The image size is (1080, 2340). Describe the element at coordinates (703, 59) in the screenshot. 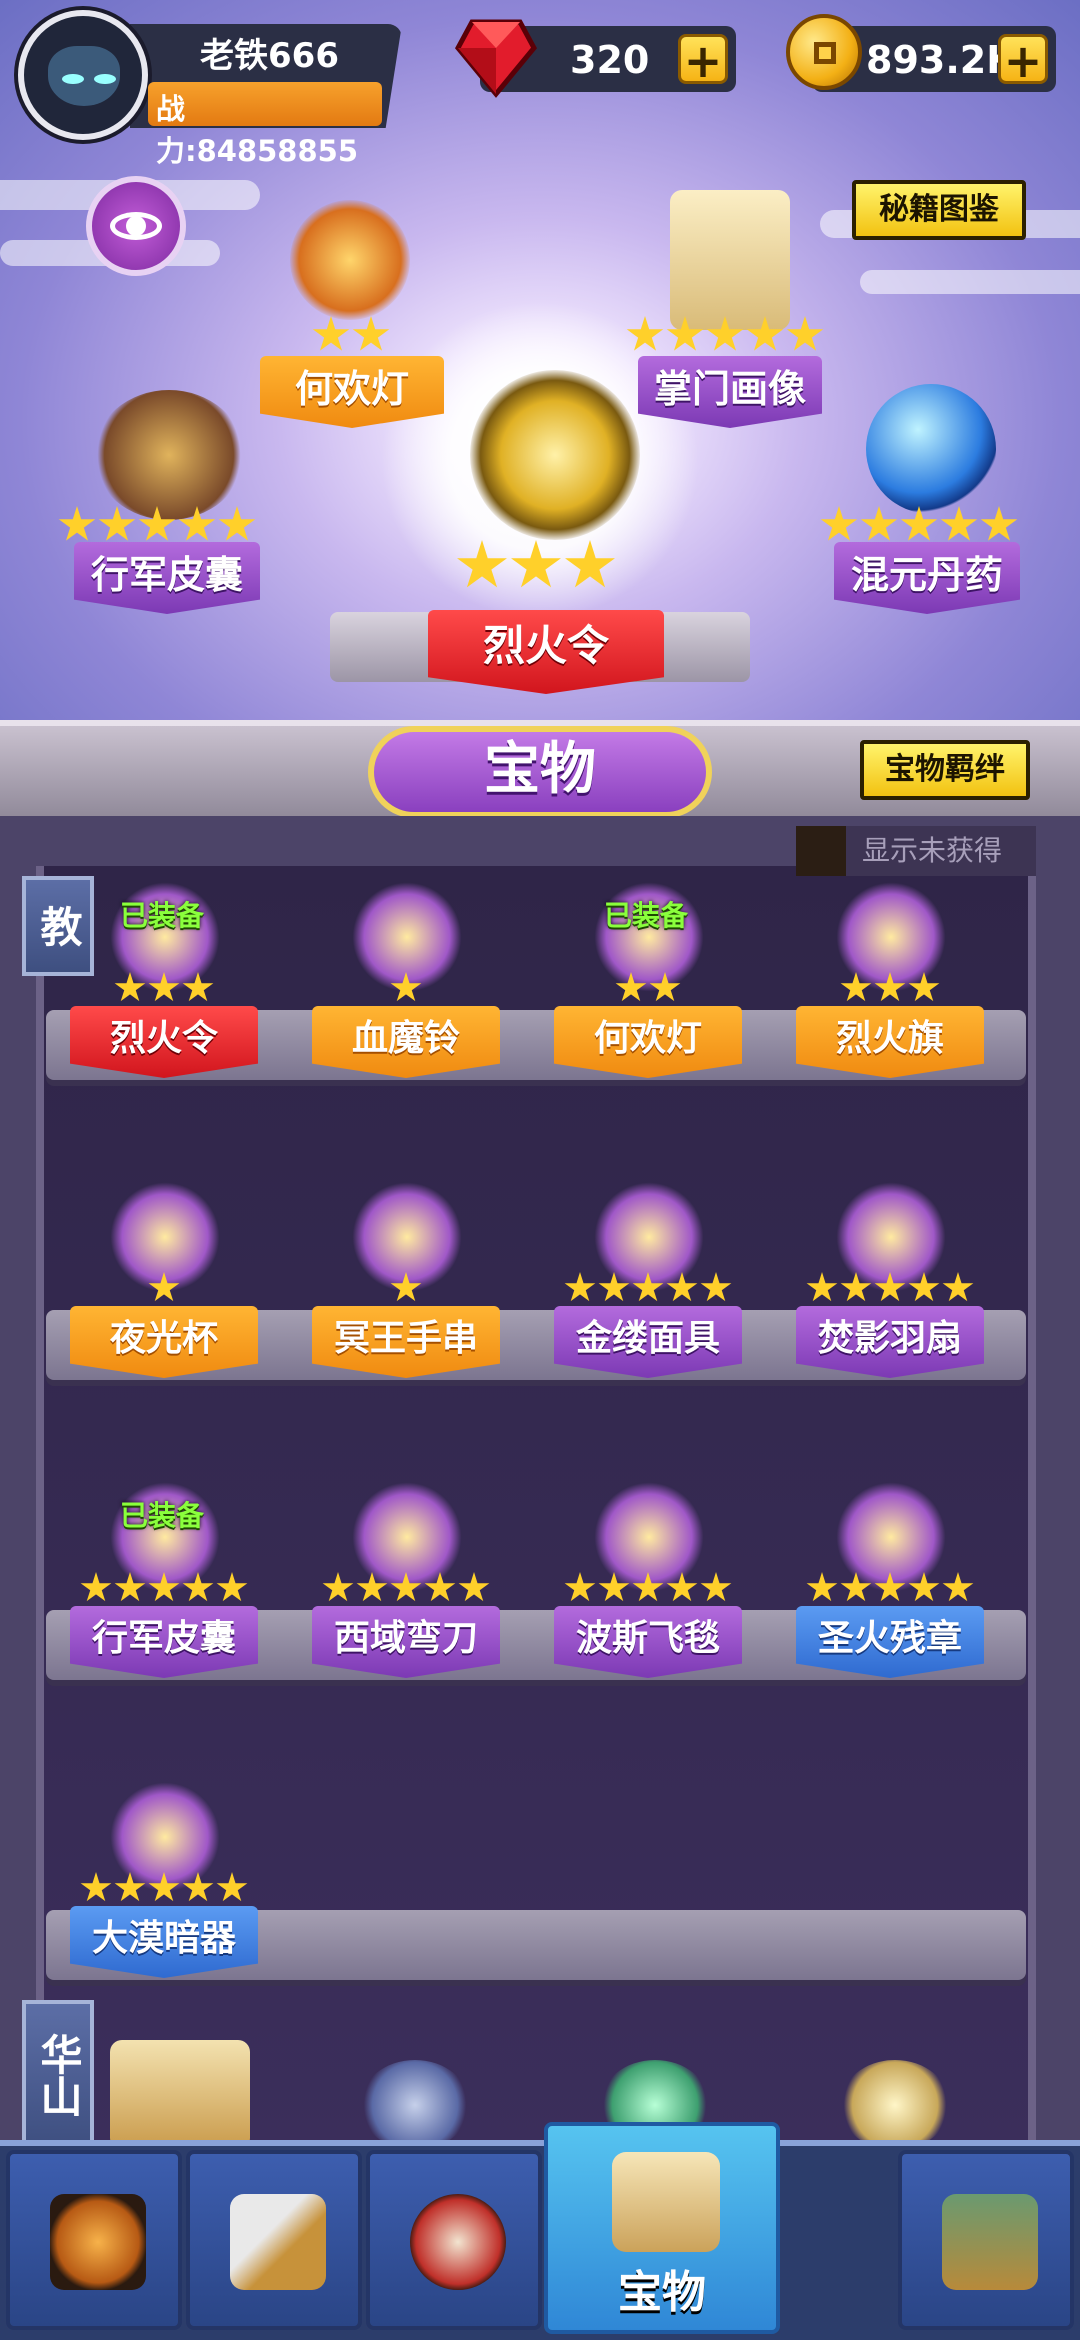

I see `add-gems-button: +` at that location.